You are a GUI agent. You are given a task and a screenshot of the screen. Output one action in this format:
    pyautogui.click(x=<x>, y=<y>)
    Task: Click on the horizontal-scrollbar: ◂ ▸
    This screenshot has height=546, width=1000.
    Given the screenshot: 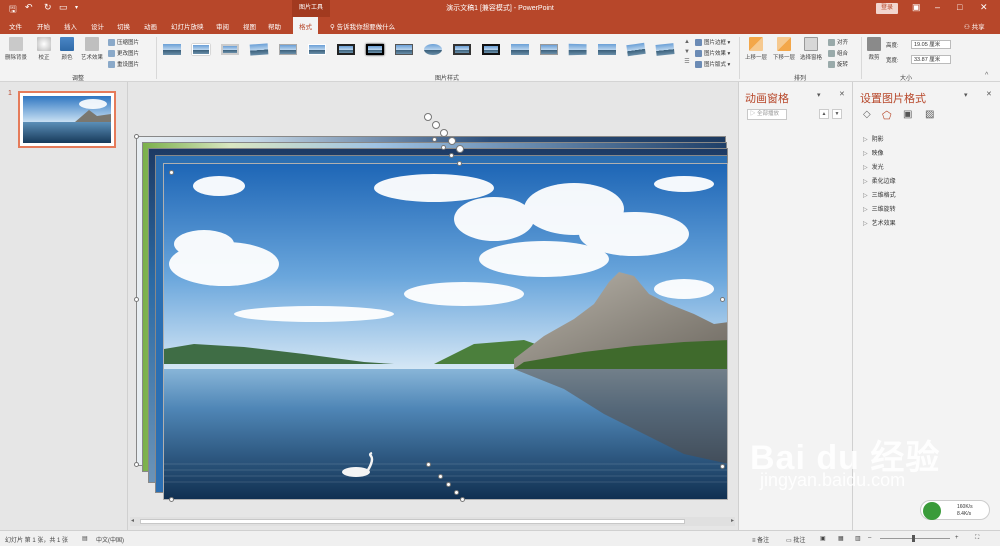 What is the action you would take?
    pyautogui.click(x=432, y=521)
    